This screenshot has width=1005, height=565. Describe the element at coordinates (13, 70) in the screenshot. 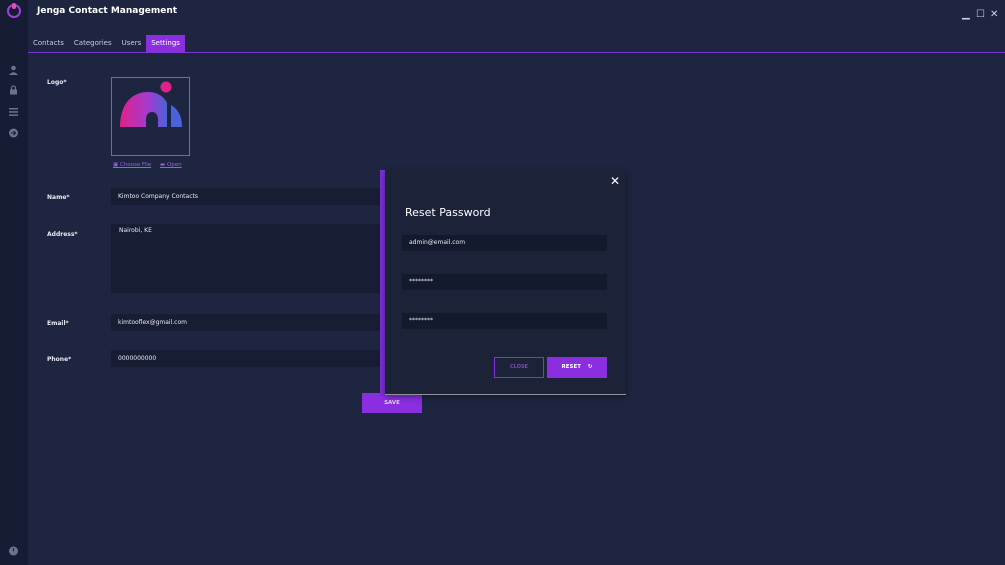

I see `user-icon` at that location.